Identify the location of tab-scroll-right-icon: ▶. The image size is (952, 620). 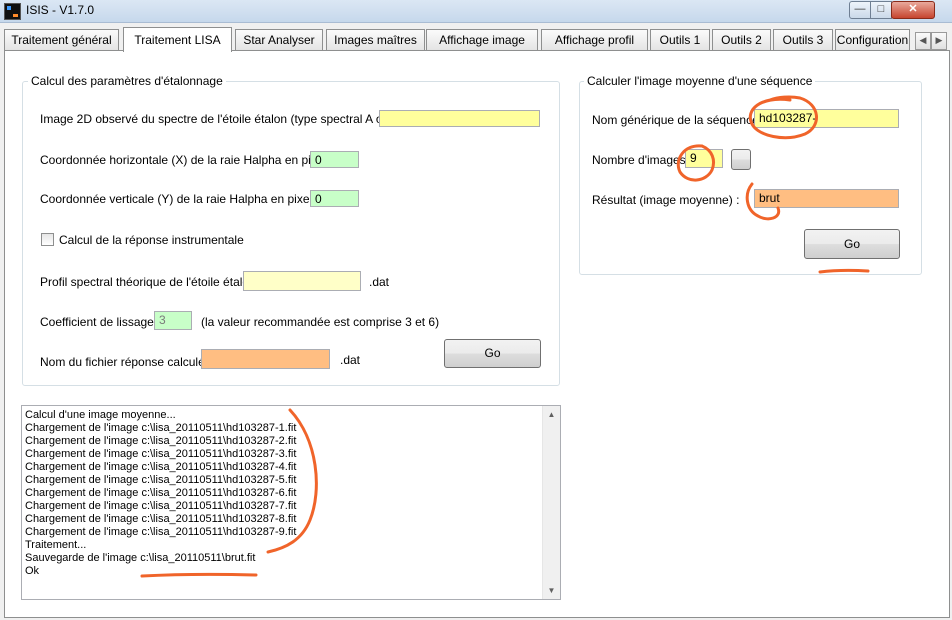
(939, 41).